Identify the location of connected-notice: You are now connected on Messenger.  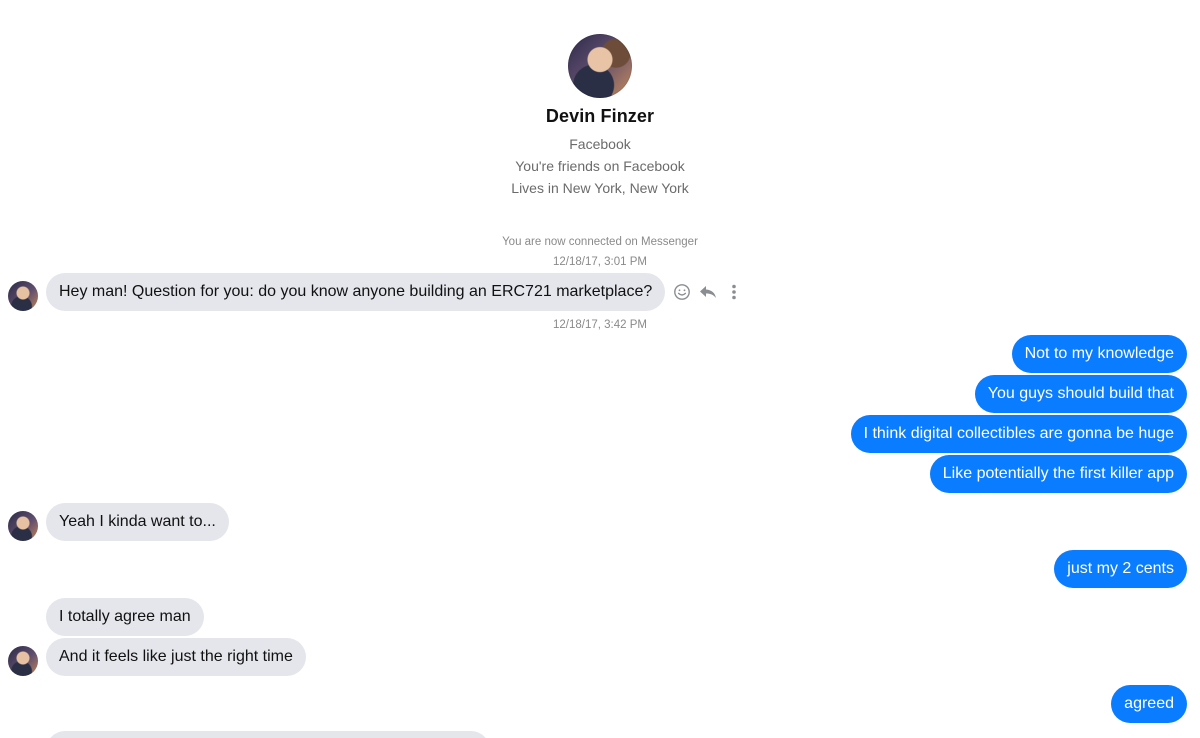
(600, 242).